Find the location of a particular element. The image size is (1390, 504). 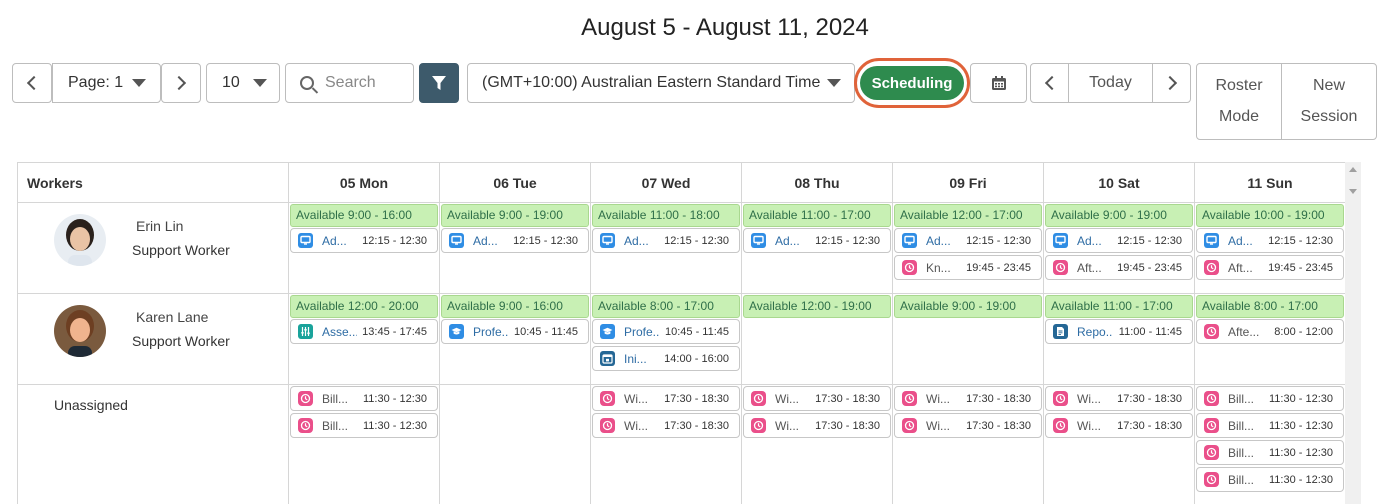

next-page-button is located at coordinates (181, 83).